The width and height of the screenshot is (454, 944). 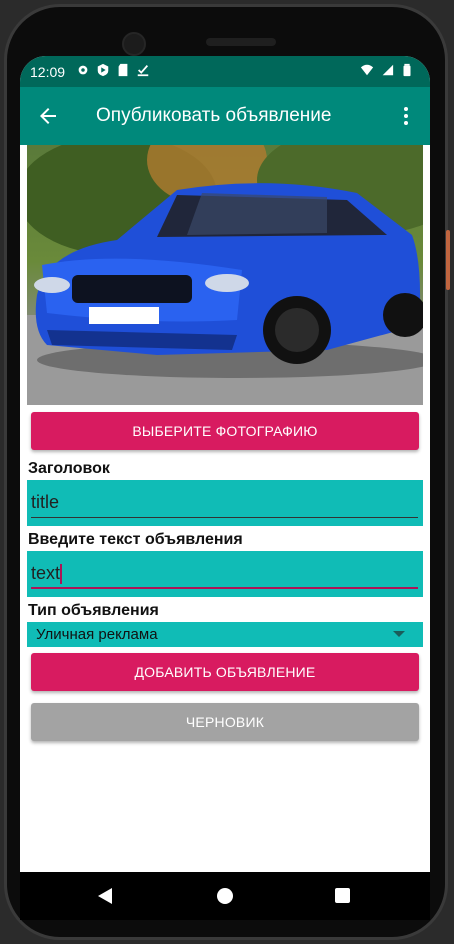 I want to click on nav-home-icon, so click(x=225, y=896).